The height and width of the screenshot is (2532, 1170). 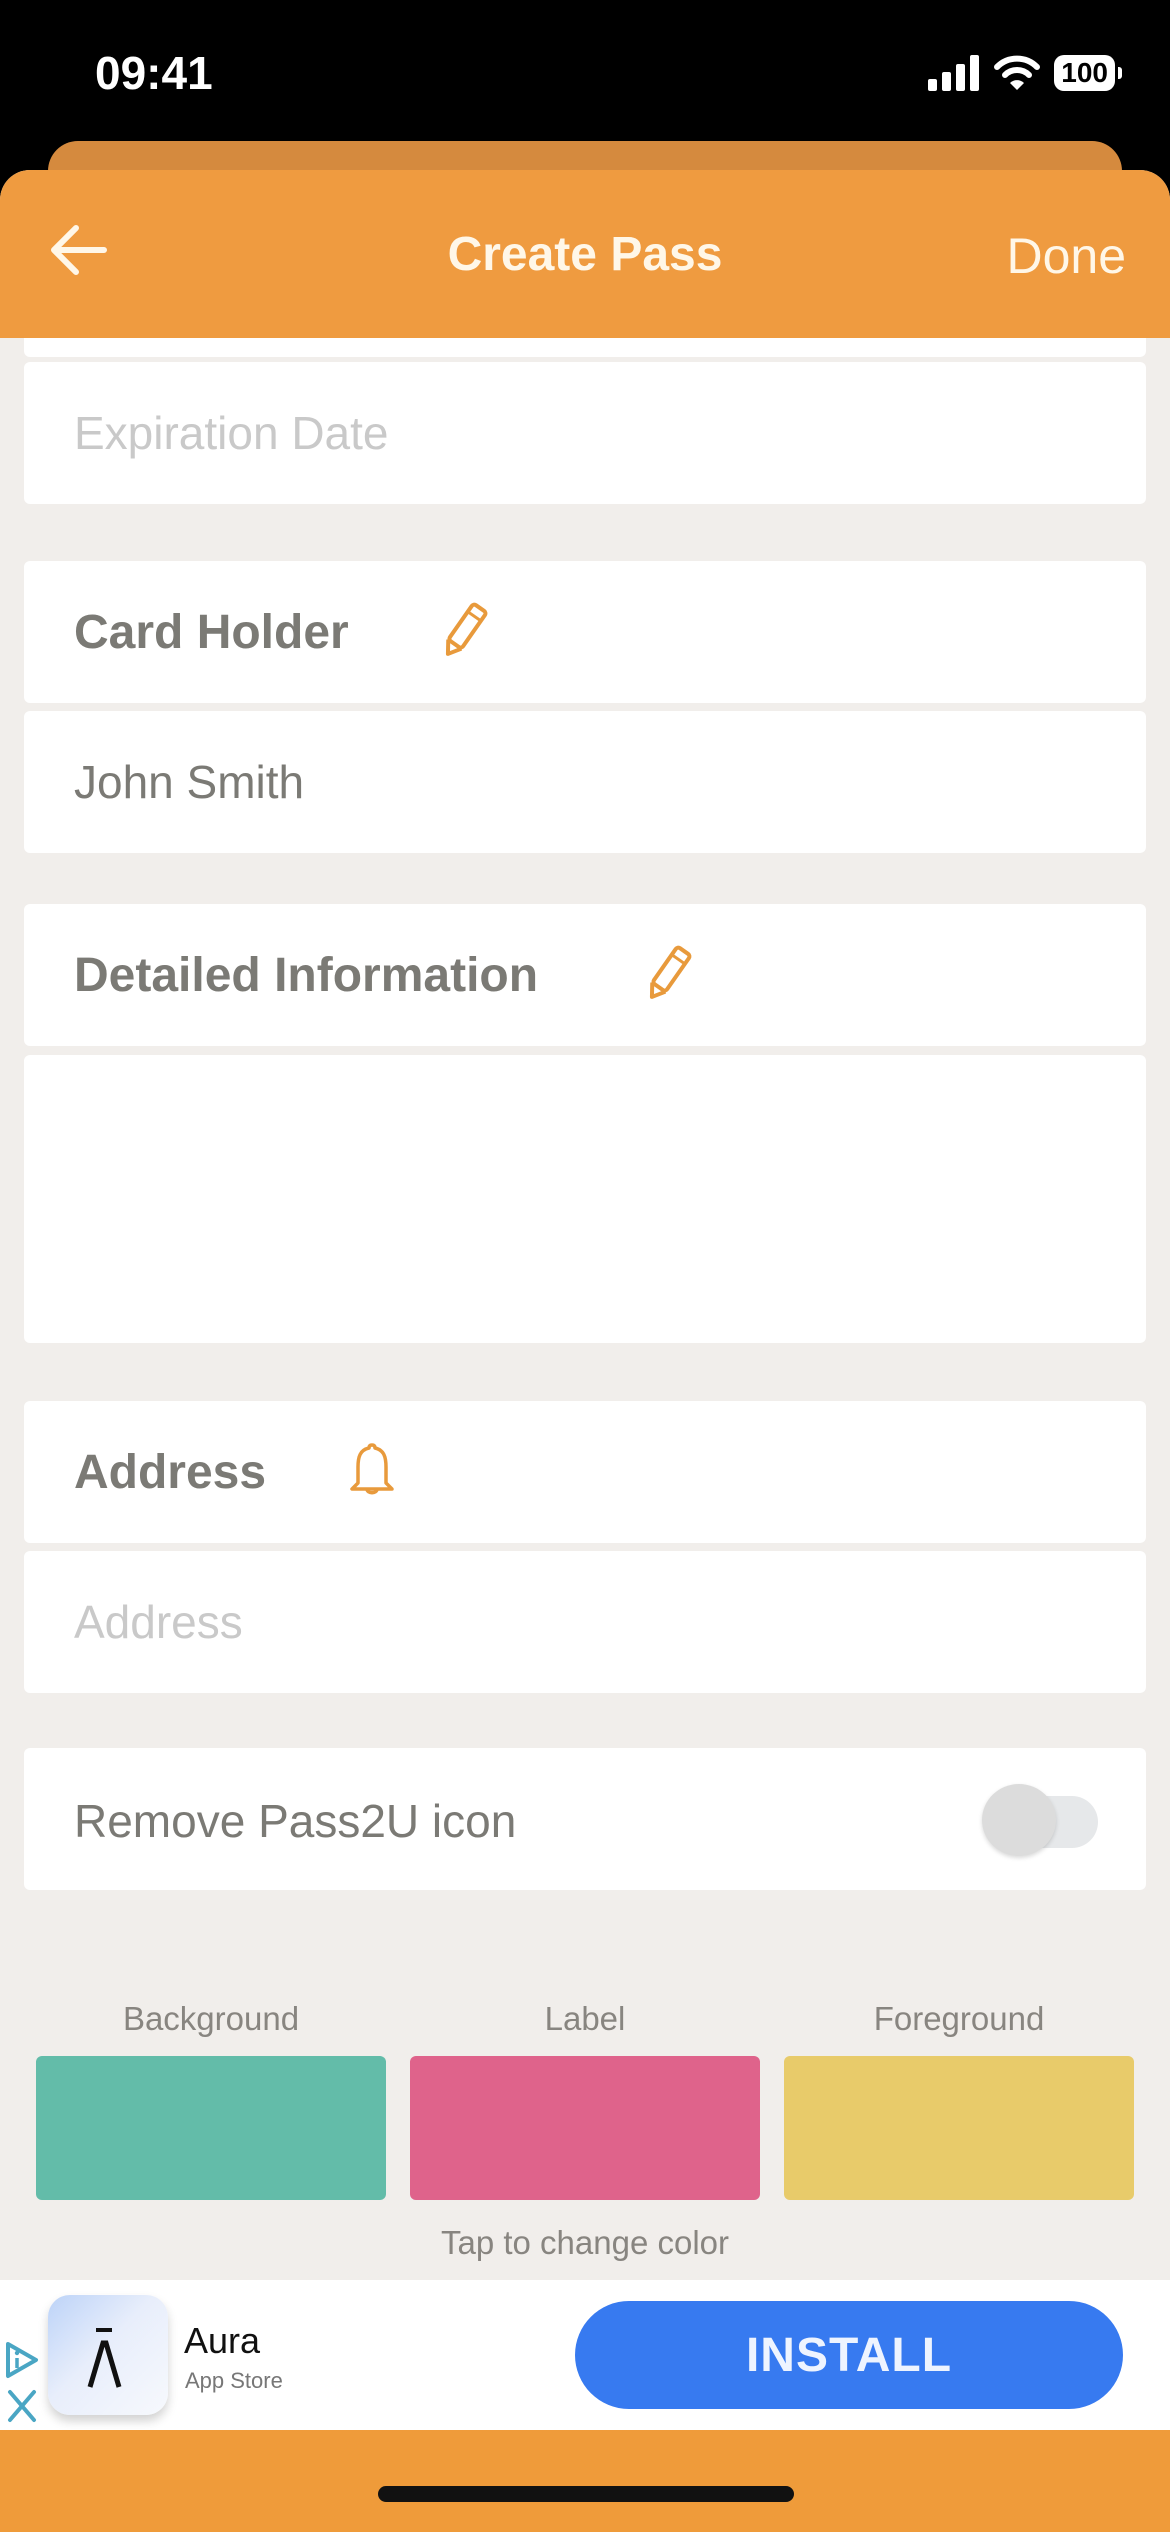 What do you see at coordinates (222, 2340) in the screenshot?
I see `ad-app-name: Aura` at bounding box center [222, 2340].